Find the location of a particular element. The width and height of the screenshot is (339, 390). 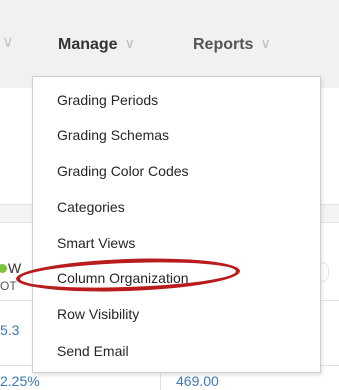

menu-item-categories: Categories is located at coordinates (91, 207).